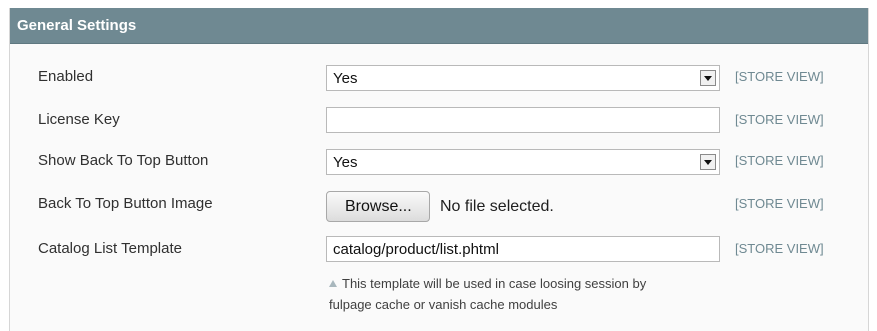 The width and height of the screenshot is (877, 331). I want to click on section-title: General Settings, so click(77, 25).